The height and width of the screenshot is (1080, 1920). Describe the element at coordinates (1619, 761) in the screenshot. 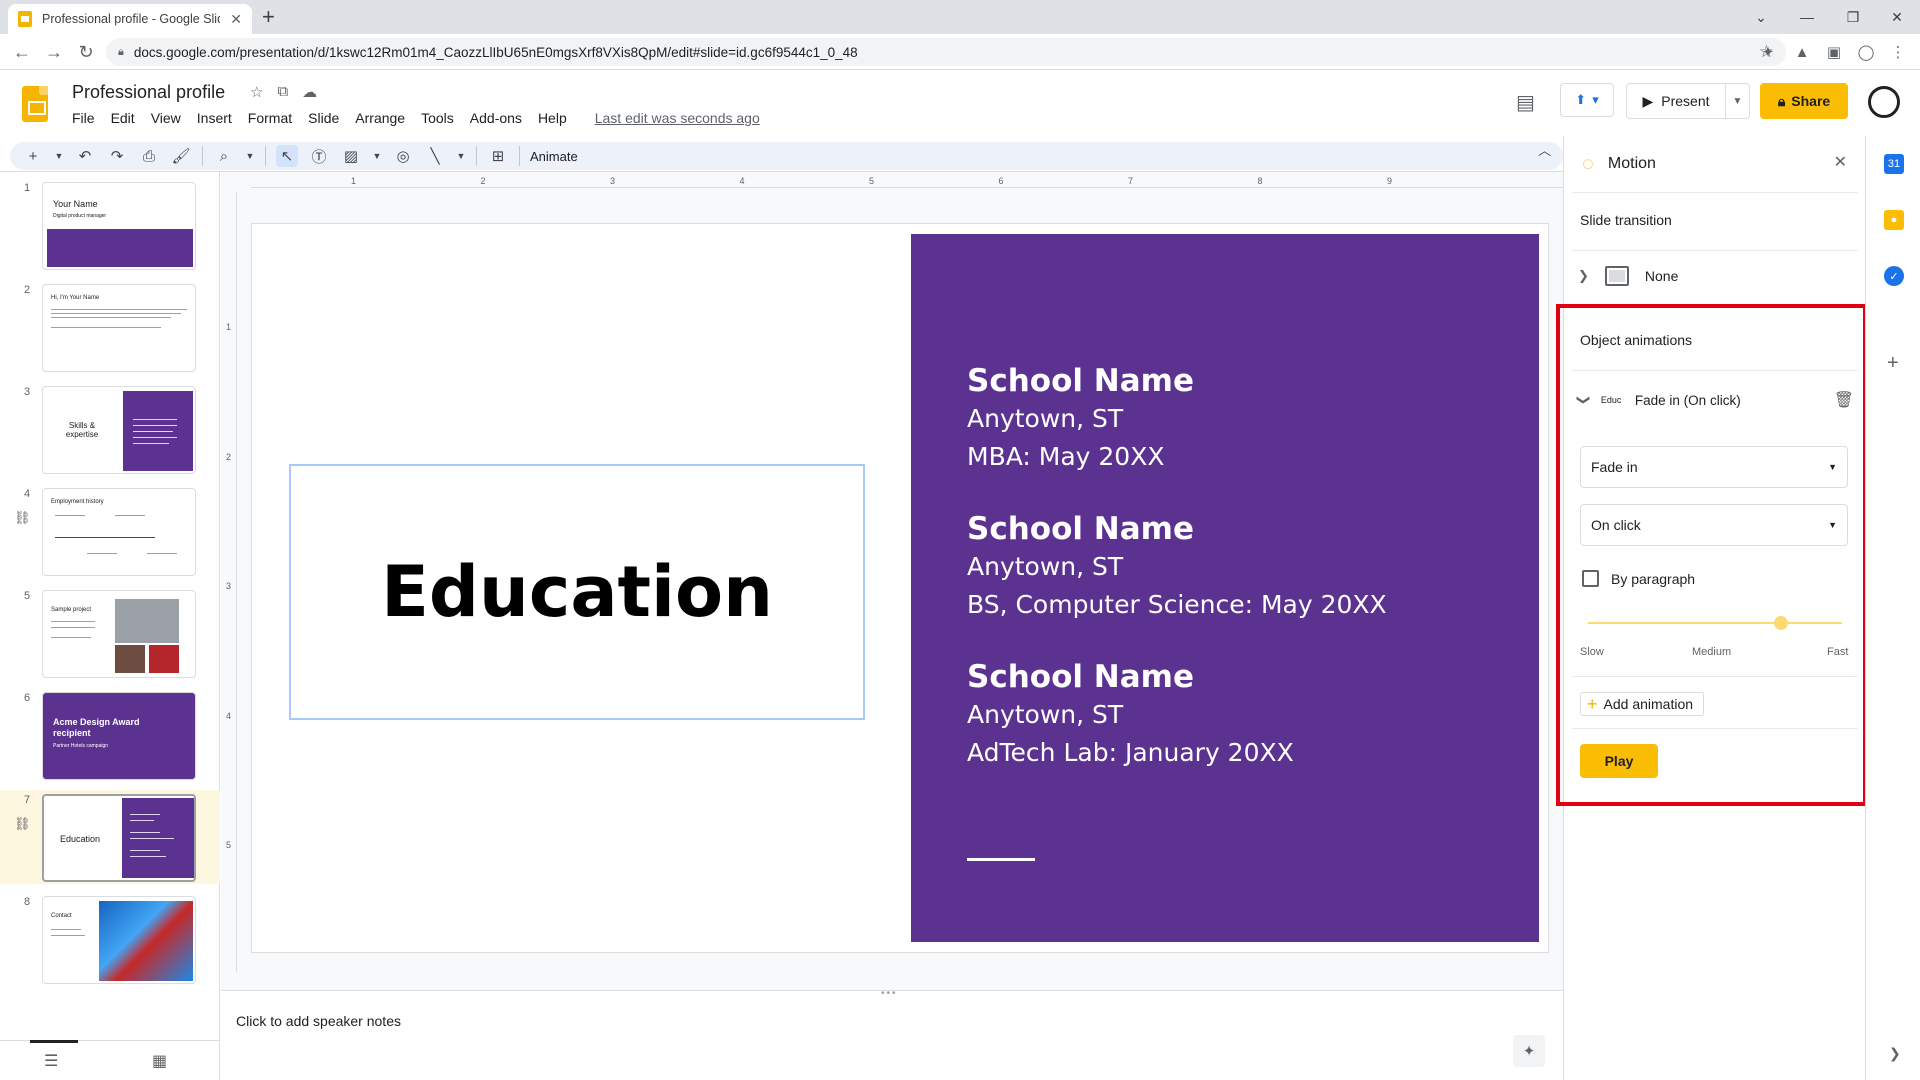

I see `play-button: Play` at that location.